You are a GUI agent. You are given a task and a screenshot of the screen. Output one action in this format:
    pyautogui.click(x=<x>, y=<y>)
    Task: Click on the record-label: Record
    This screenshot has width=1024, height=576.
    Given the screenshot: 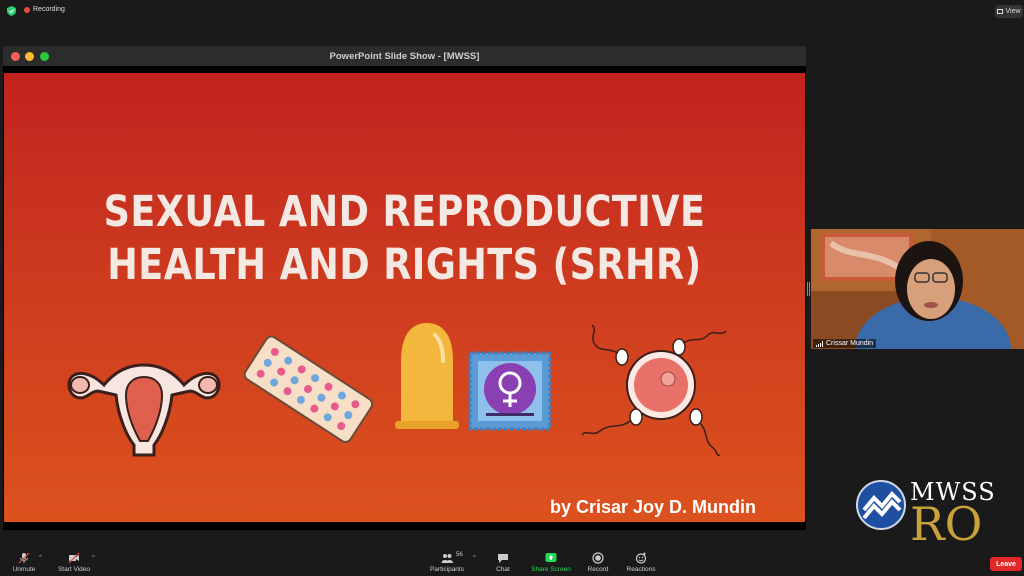 What is the action you would take?
    pyautogui.click(x=598, y=569)
    